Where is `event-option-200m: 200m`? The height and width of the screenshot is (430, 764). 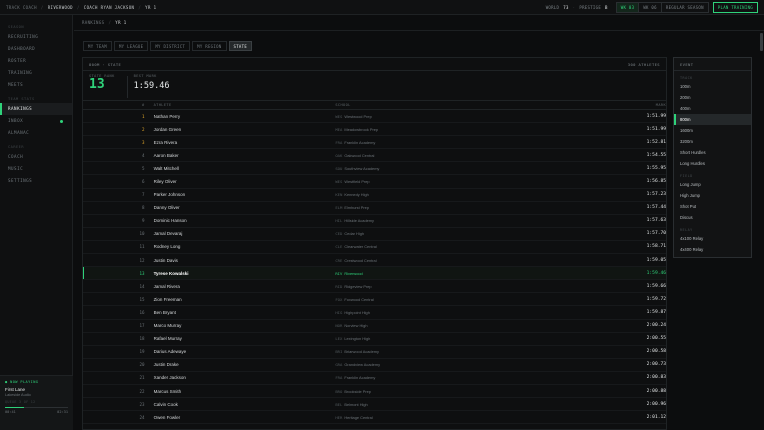 event-option-200m: 200m is located at coordinates (712, 97).